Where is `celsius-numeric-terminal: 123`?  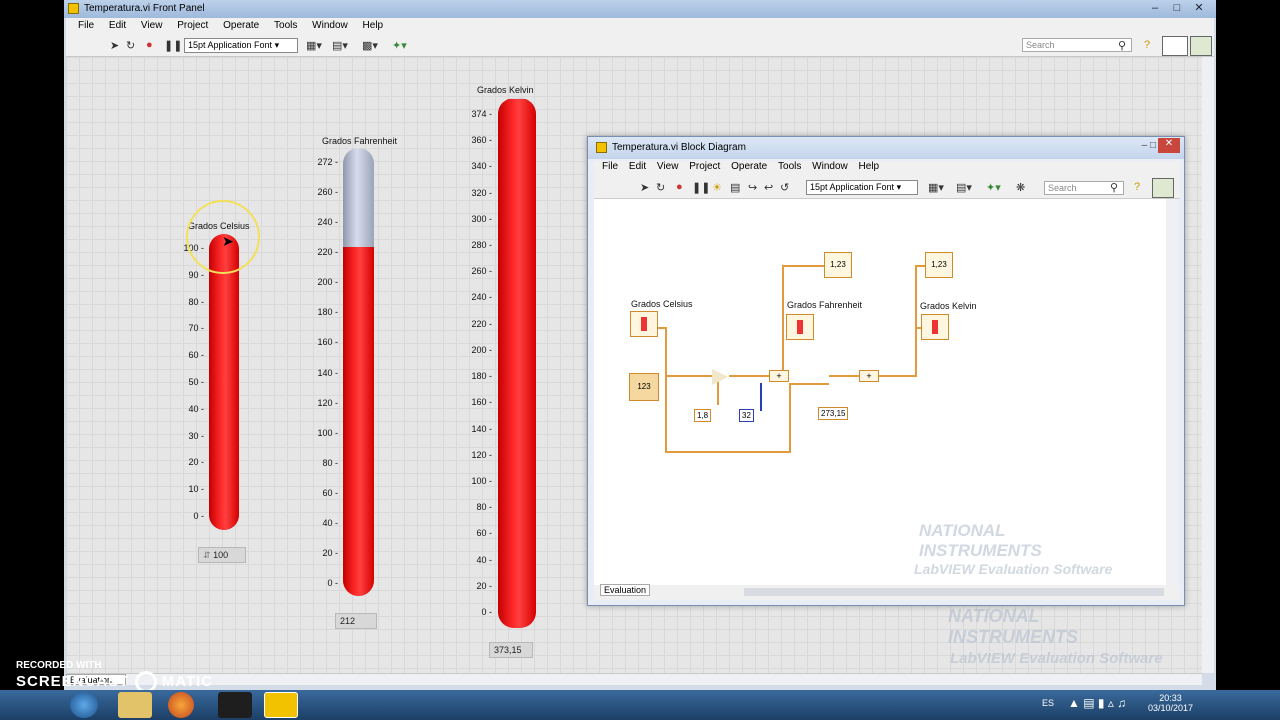 celsius-numeric-terminal: 123 is located at coordinates (644, 387).